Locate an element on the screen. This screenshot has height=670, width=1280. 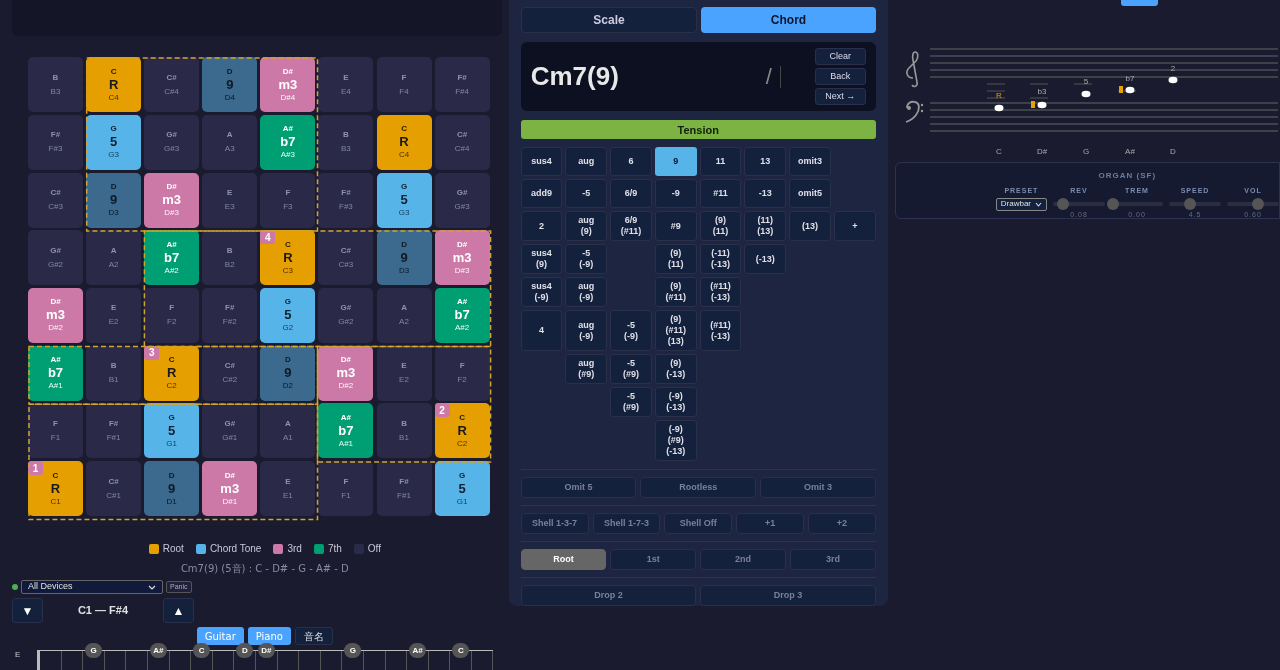
note-pad: G# G#2 is located at coordinates (346, 315).